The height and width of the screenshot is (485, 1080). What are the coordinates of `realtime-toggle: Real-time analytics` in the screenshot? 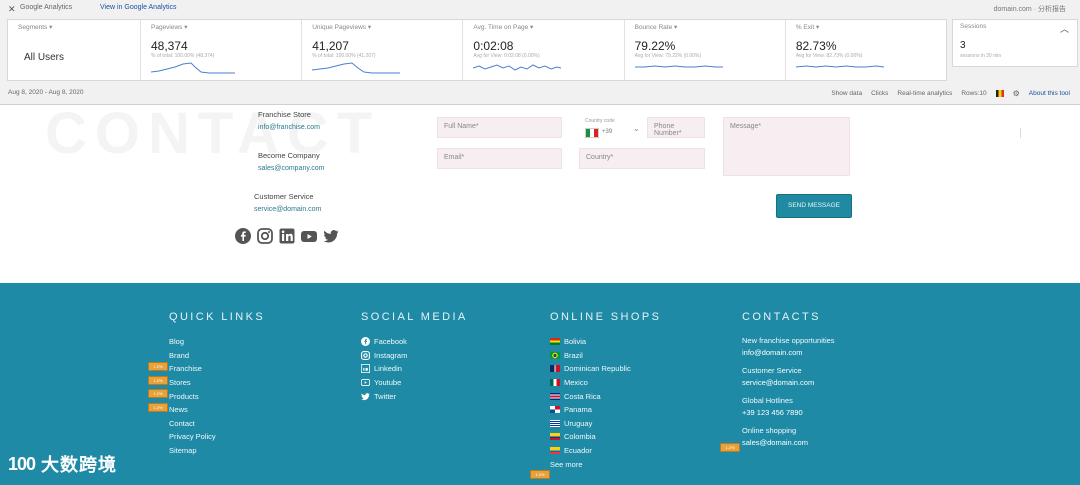 It's located at (924, 93).